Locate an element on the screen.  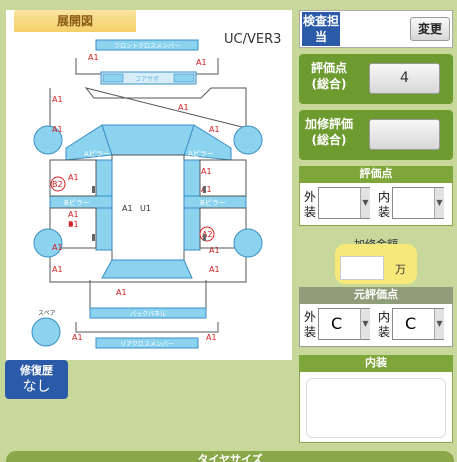
eval-section-title: 評価点 is located at coordinates (376, 174).